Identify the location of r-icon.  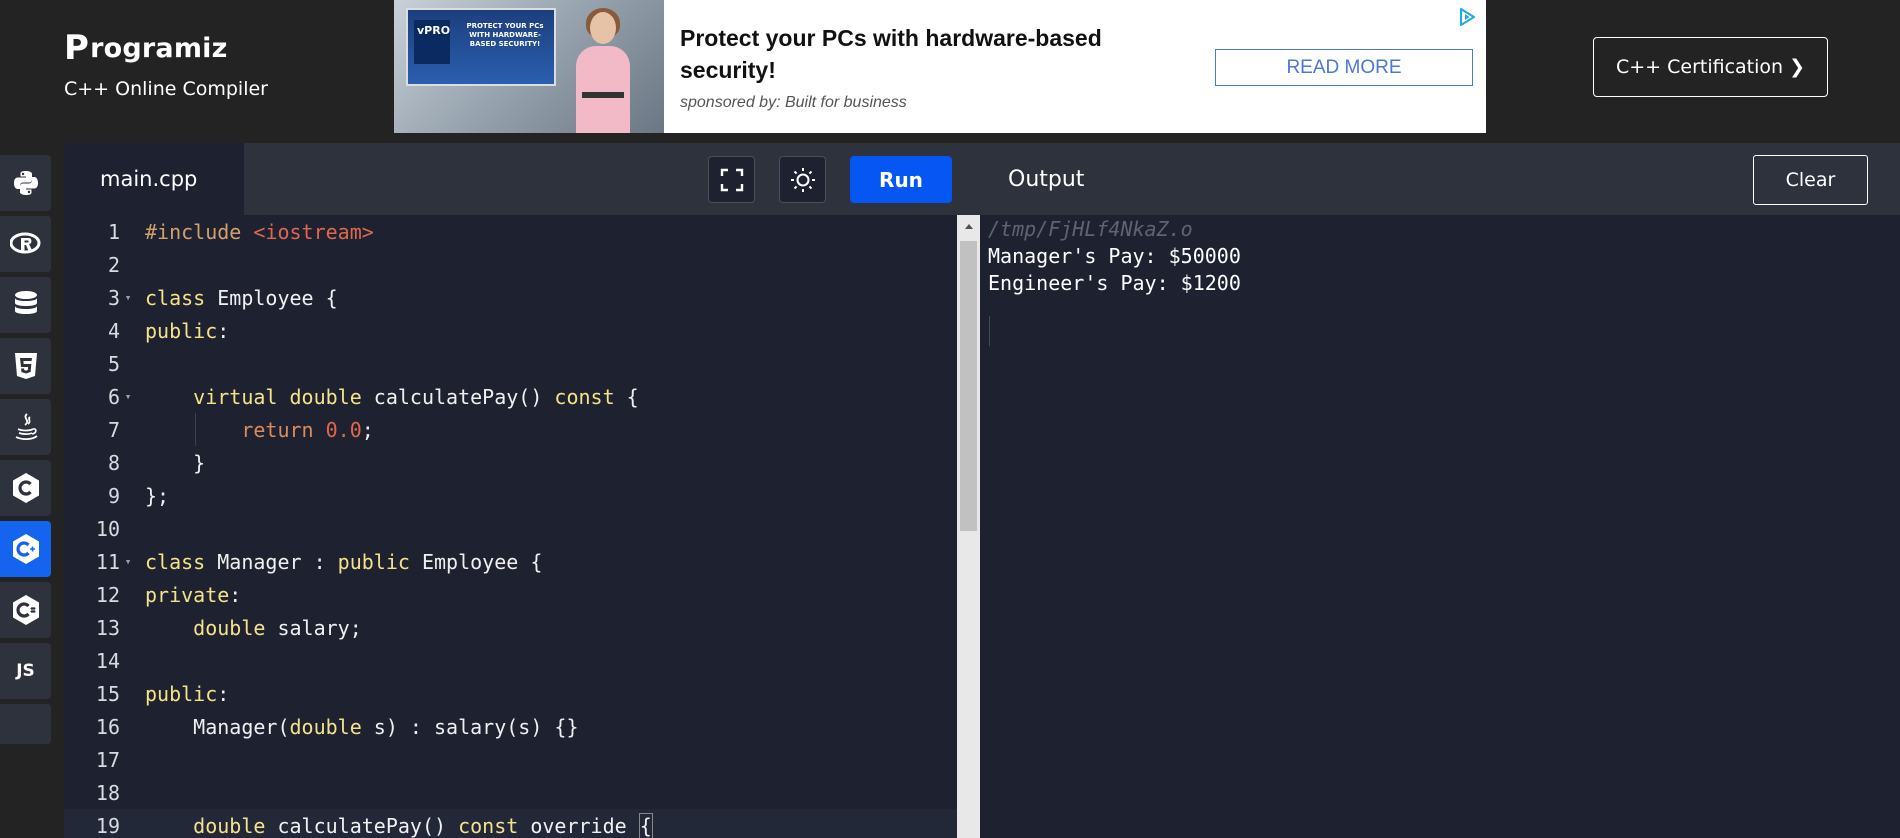
(24, 243).